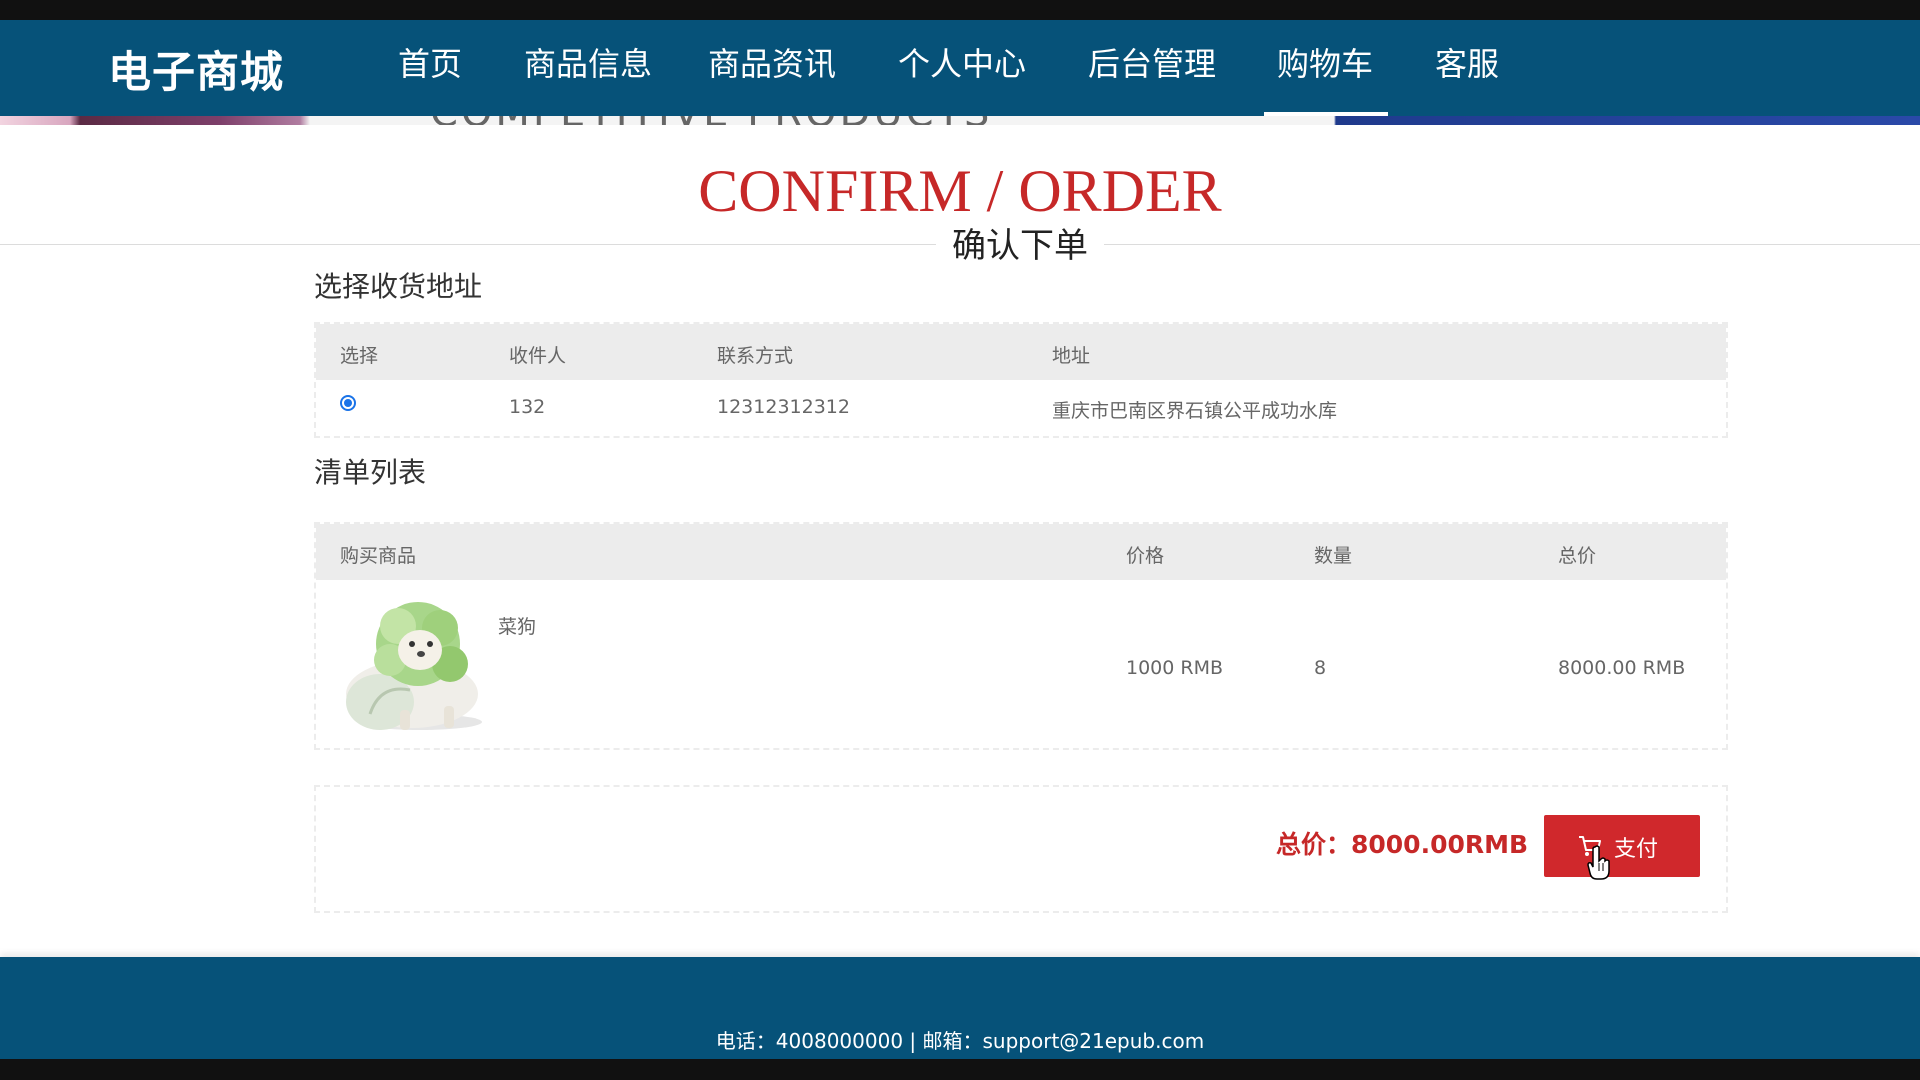 The image size is (1920, 1080). What do you see at coordinates (196, 69) in the screenshot?
I see `brand-logo: 电子商城` at bounding box center [196, 69].